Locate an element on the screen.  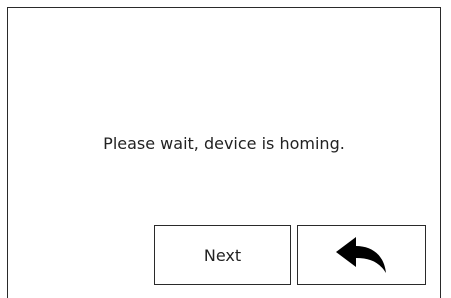
next-button-label: Next is located at coordinates (222, 255).